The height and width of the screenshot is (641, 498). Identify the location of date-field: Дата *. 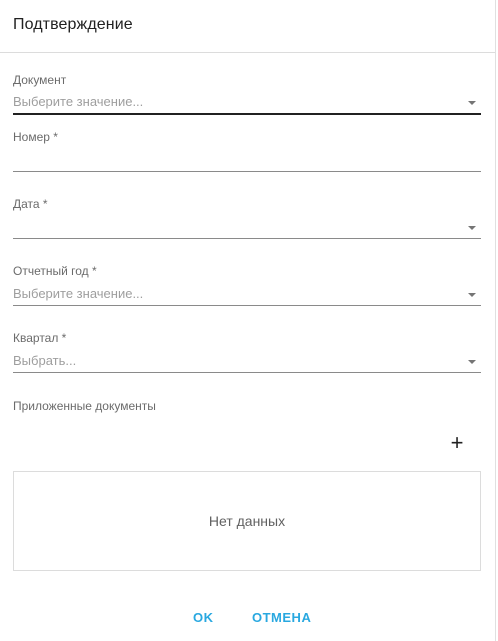
(247, 218).